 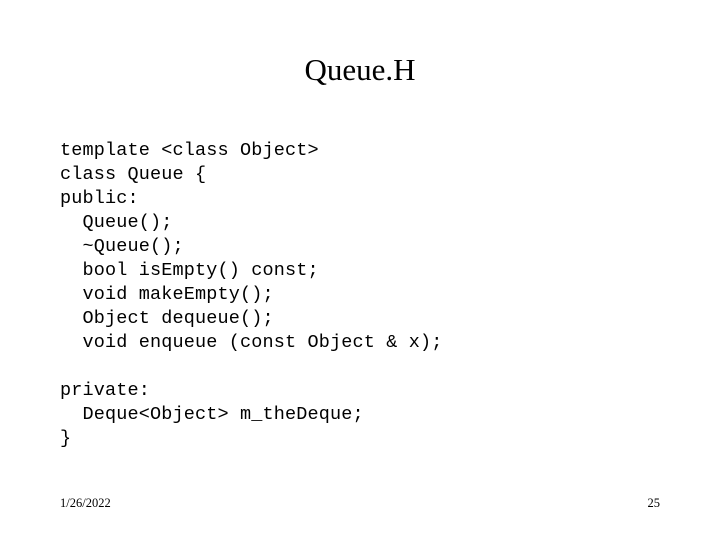 What do you see at coordinates (85, 503) in the screenshot?
I see `footer-date: 1/26/2022` at bounding box center [85, 503].